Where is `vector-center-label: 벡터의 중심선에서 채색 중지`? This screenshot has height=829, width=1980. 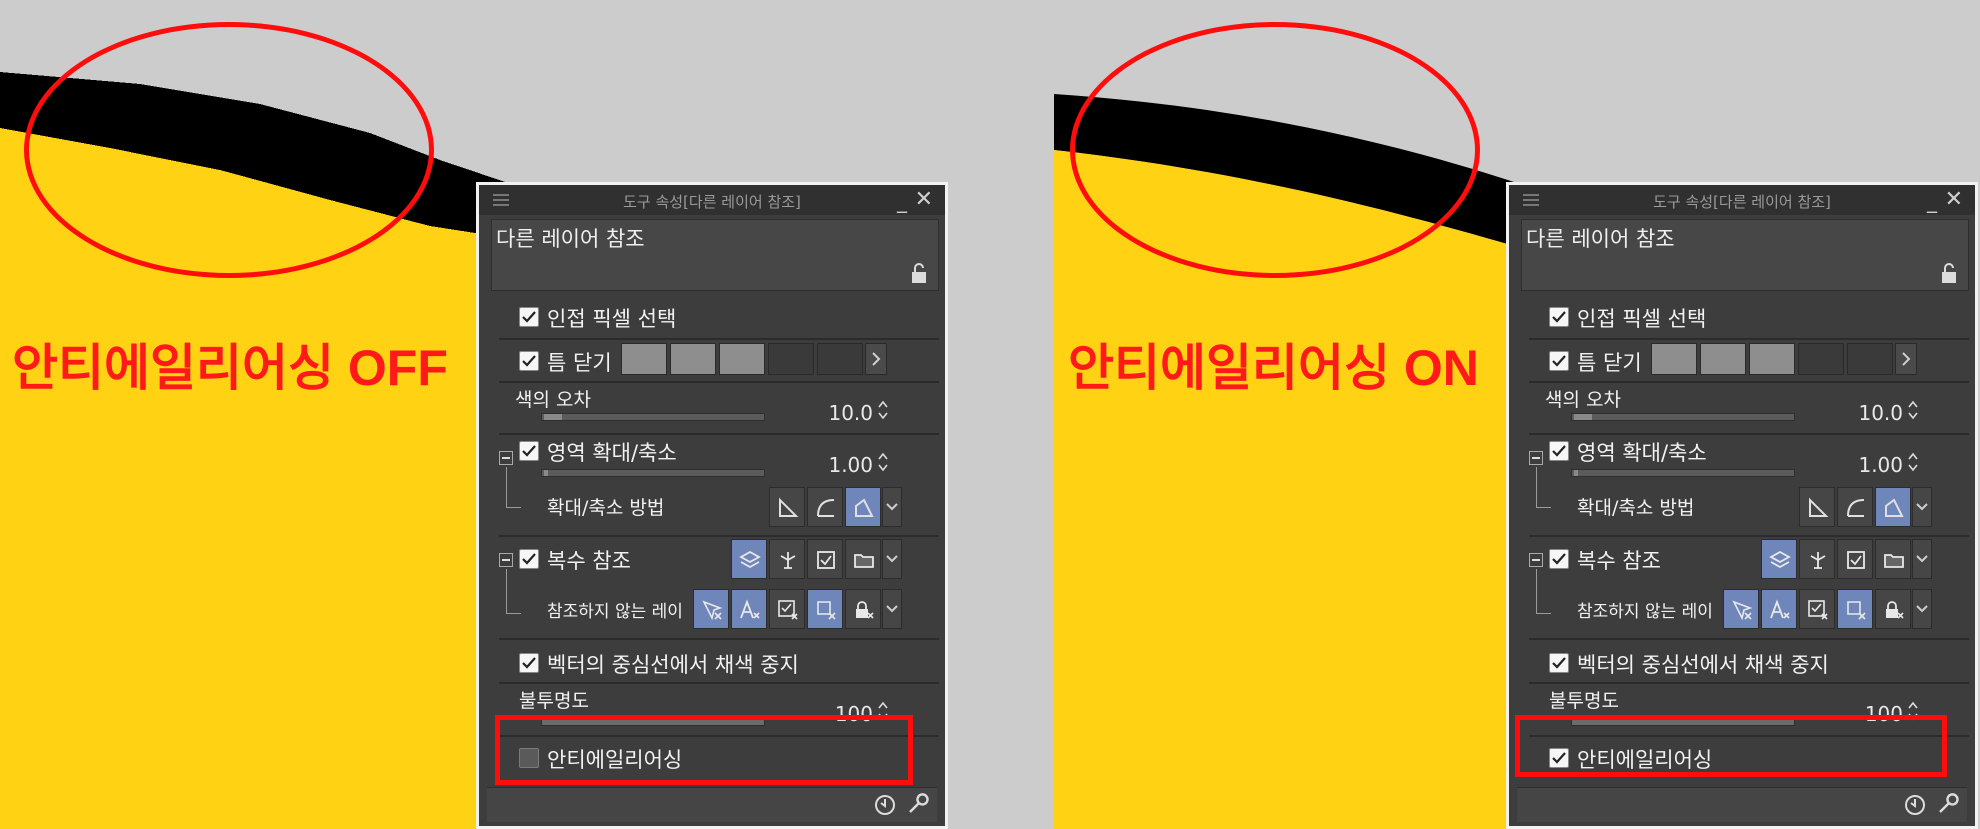 vector-center-label: 벡터의 중심선에서 채색 중지 is located at coordinates (1703, 665).